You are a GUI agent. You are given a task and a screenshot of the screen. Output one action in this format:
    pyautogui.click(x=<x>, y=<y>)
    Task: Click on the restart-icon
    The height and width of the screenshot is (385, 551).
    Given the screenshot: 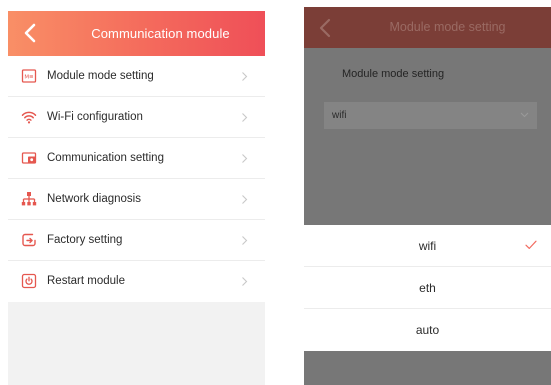 What is the action you would take?
    pyautogui.click(x=29, y=281)
    